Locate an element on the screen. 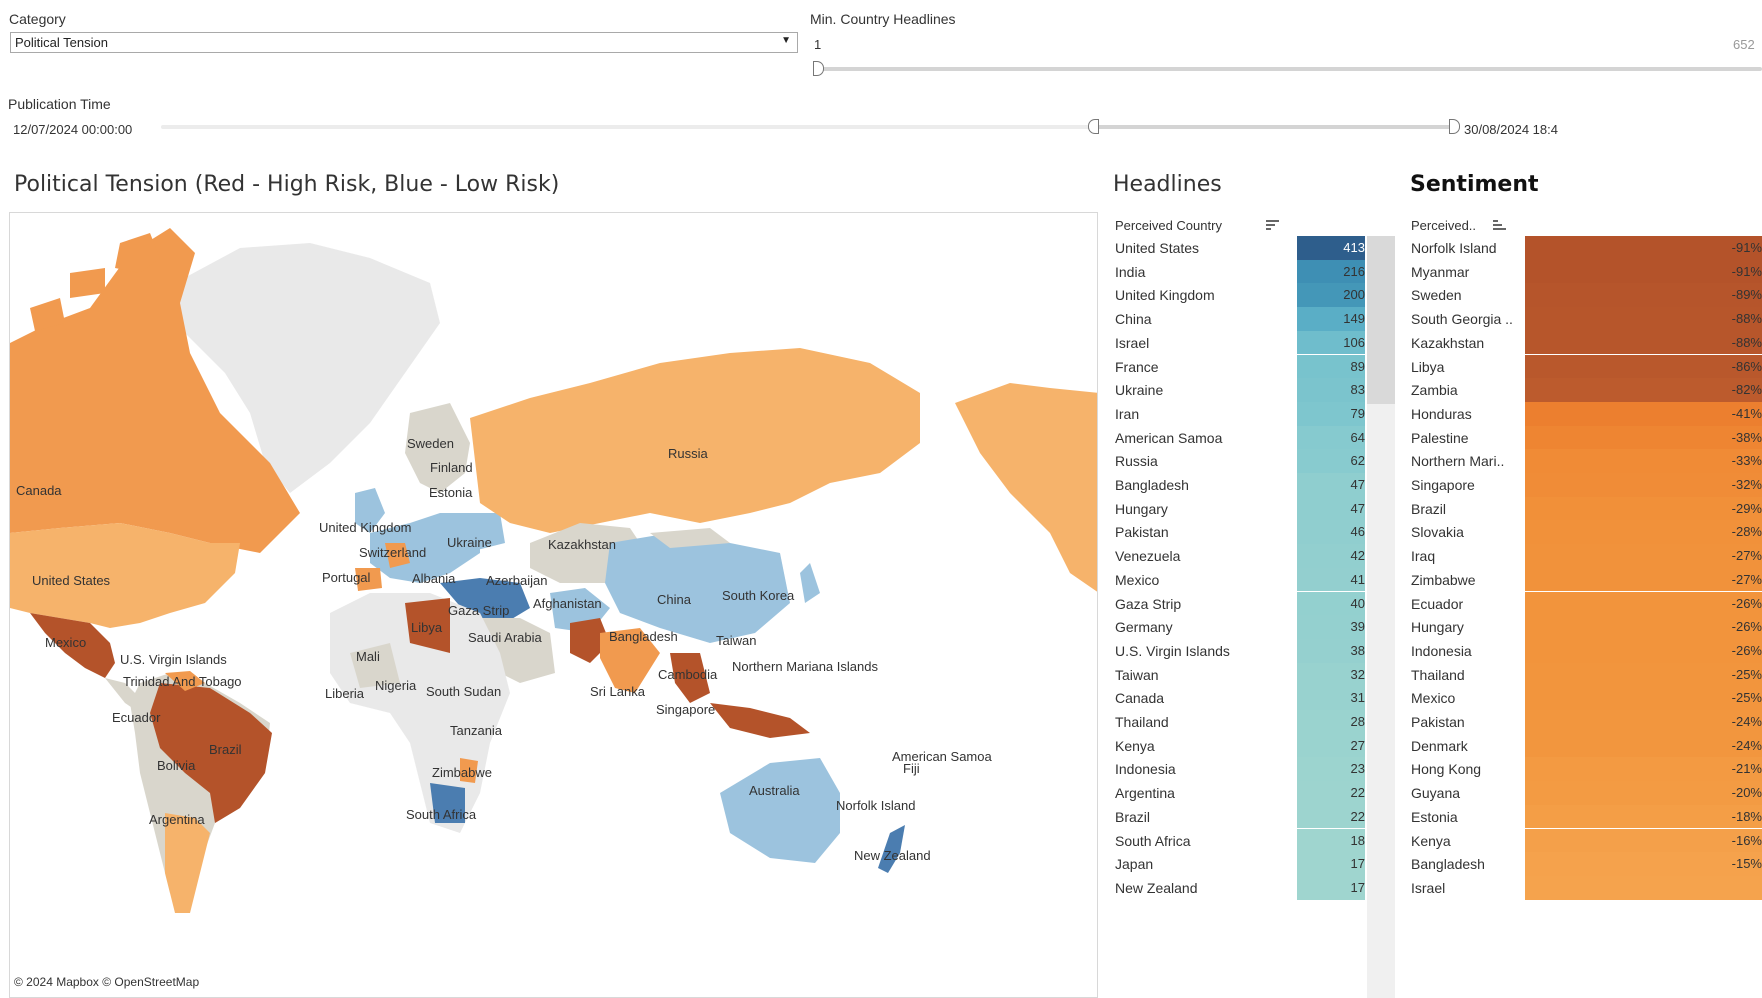  headlines-column-header: Perceived Country is located at coordinates (1168, 225).